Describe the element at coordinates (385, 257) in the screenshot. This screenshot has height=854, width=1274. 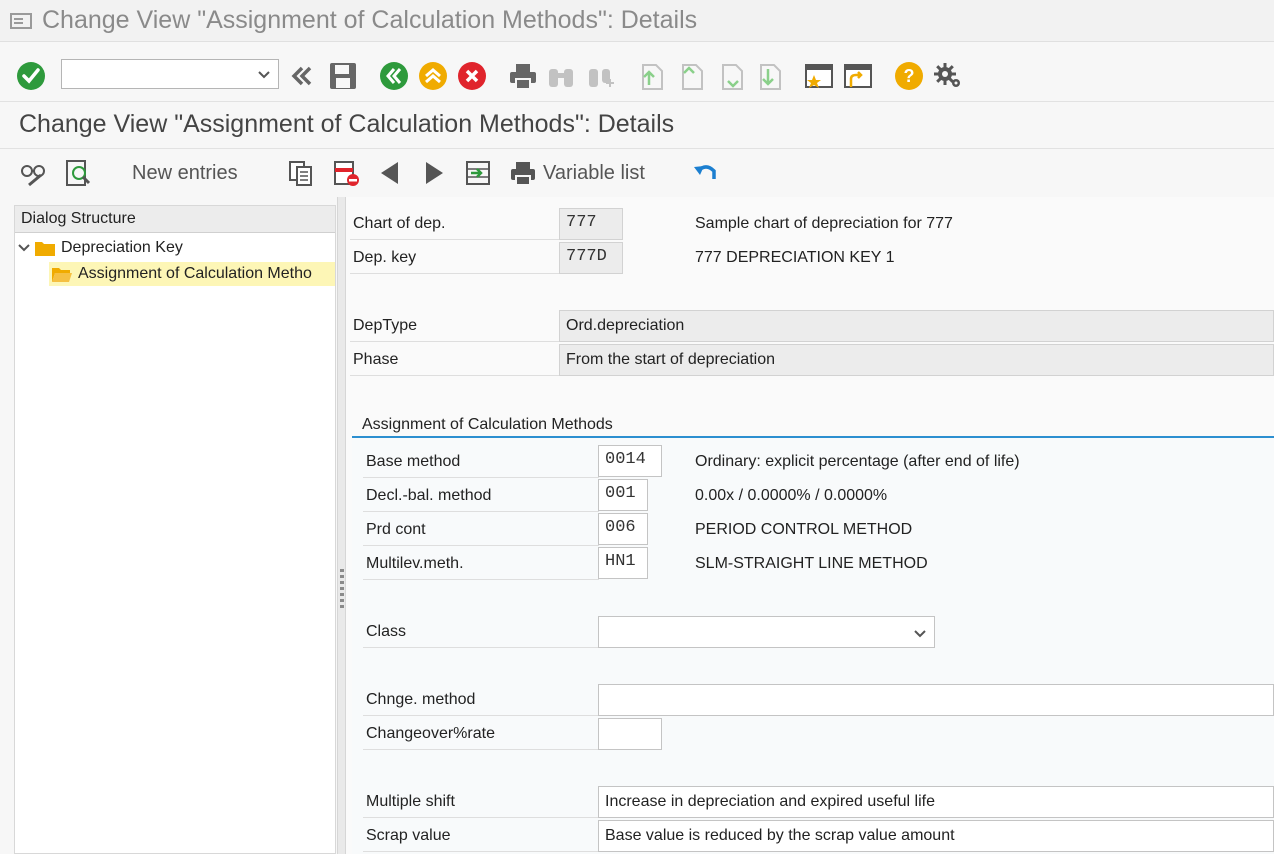
I see `dep-key-label: Dep. key` at that location.